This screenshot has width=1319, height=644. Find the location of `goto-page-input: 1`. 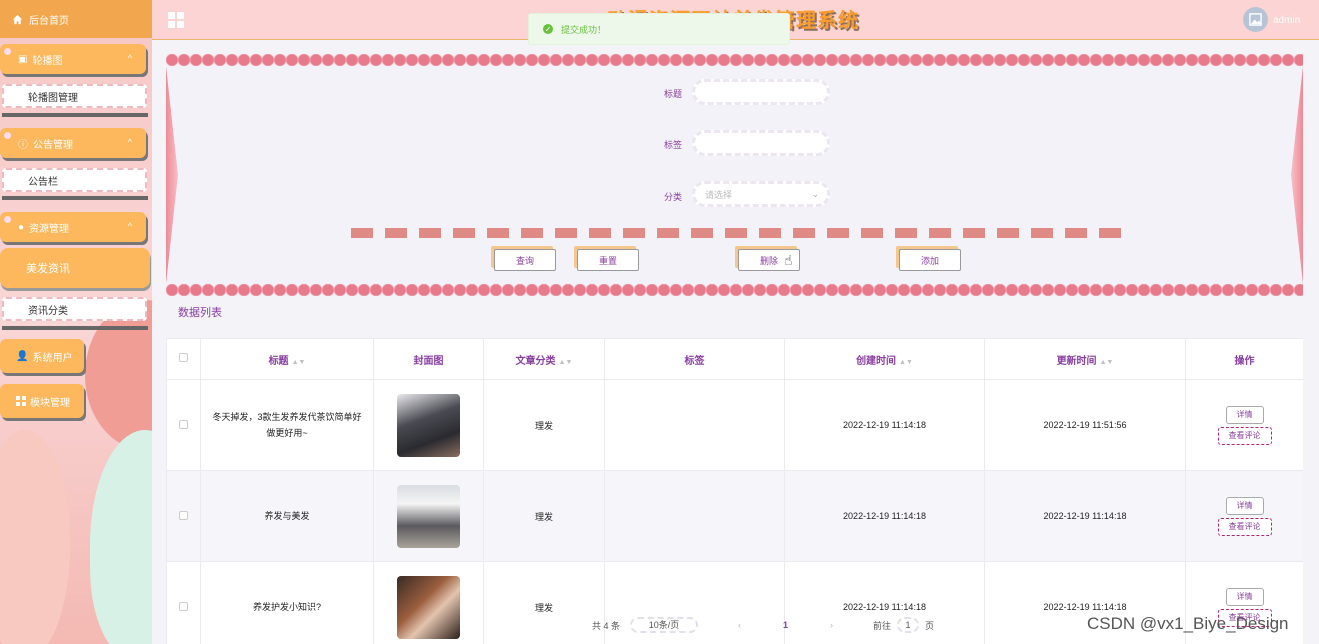

goto-page-input: 1 is located at coordinates (908, 625).